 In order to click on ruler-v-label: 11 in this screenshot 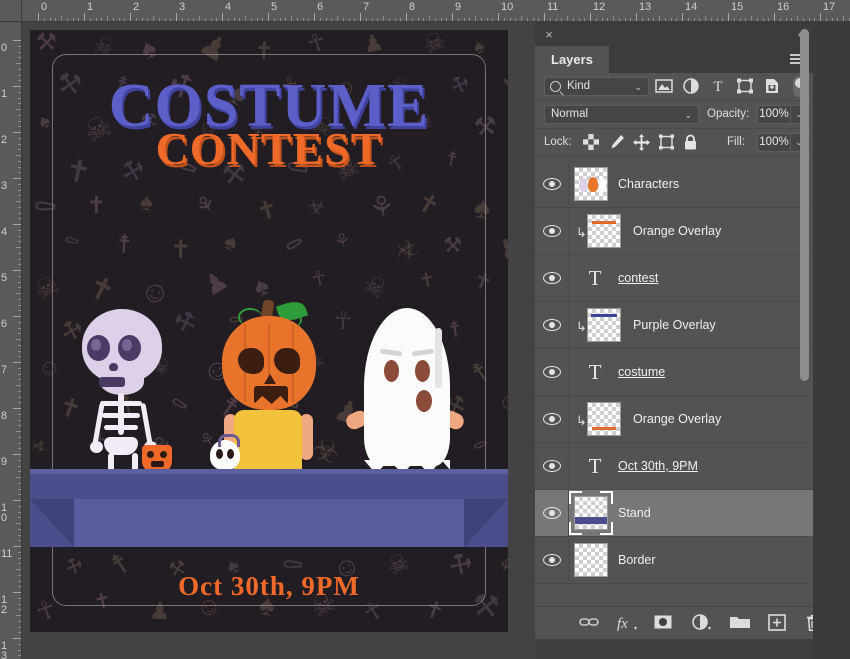, I will do `click(7, 554)`.